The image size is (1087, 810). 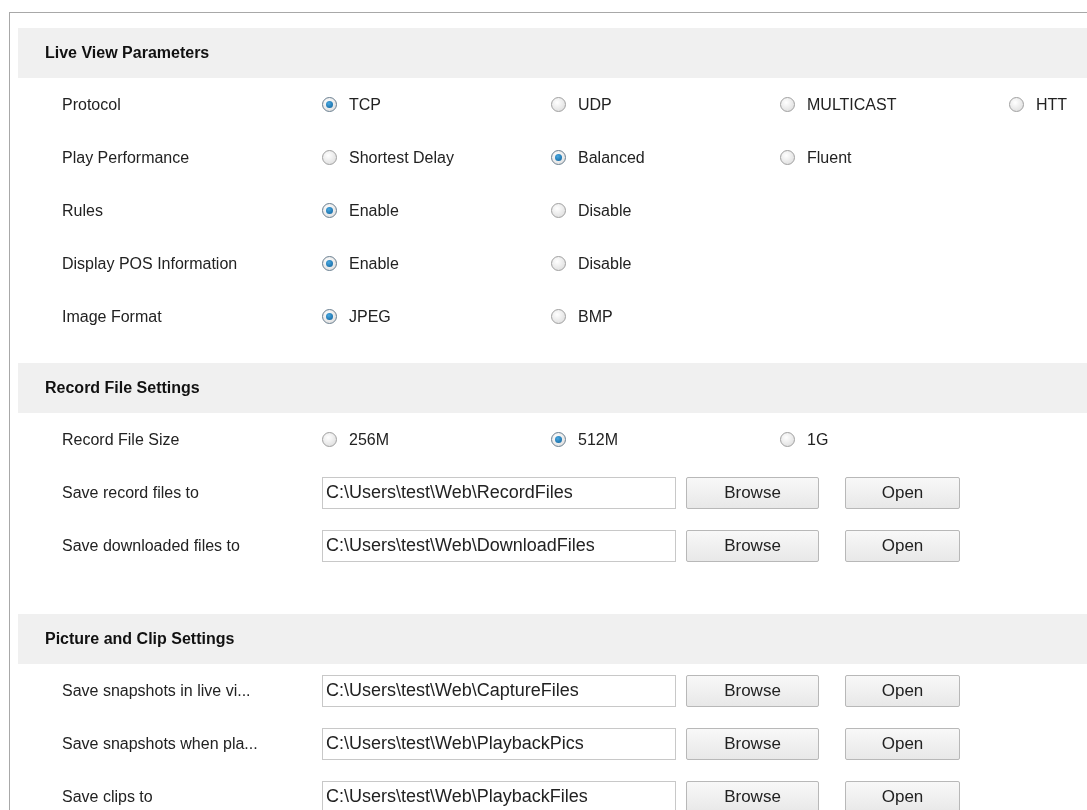 What do you see at coordinates (499, 795) in the screenshot?
I see `path-field: C:\Users\test\Web\PlaybackFiles` at bounding box center [499, 795].